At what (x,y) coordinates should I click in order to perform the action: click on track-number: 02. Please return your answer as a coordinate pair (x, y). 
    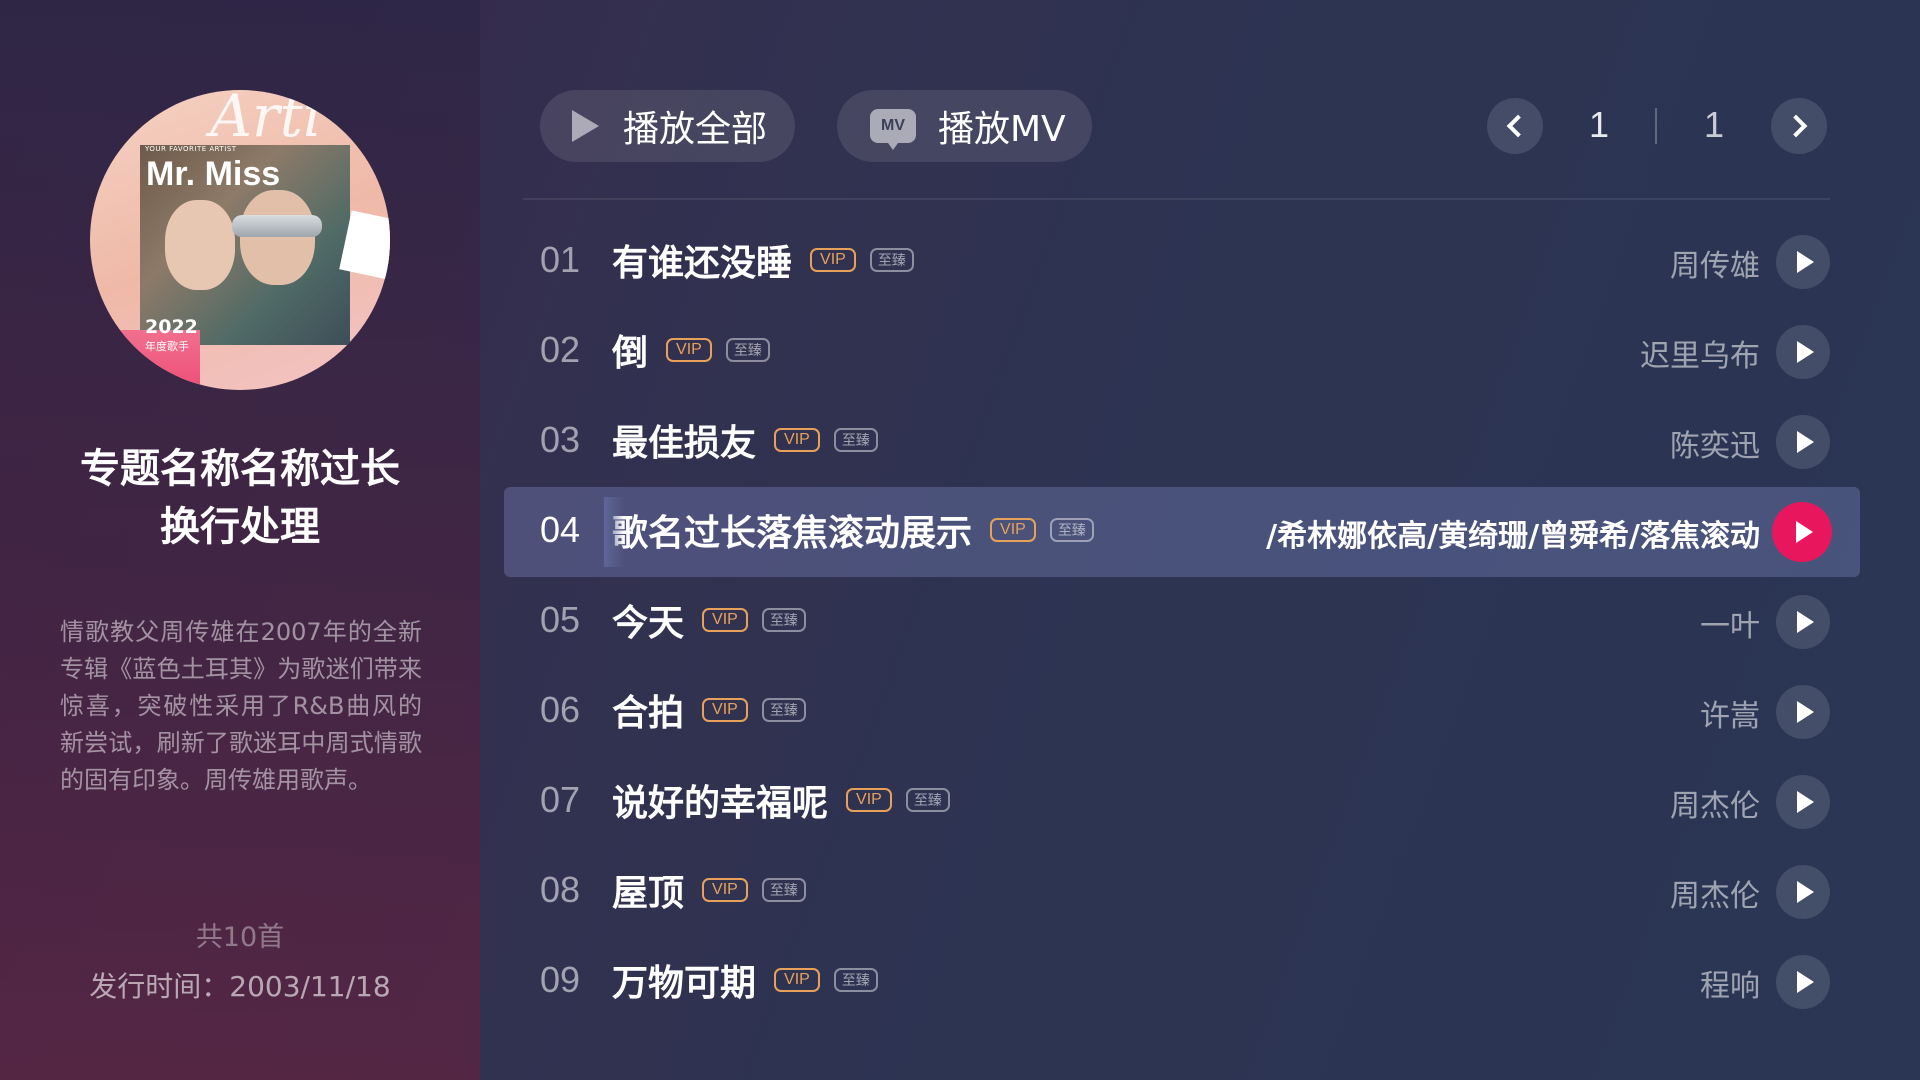
    Looking at the image, I should click on (560, 349).